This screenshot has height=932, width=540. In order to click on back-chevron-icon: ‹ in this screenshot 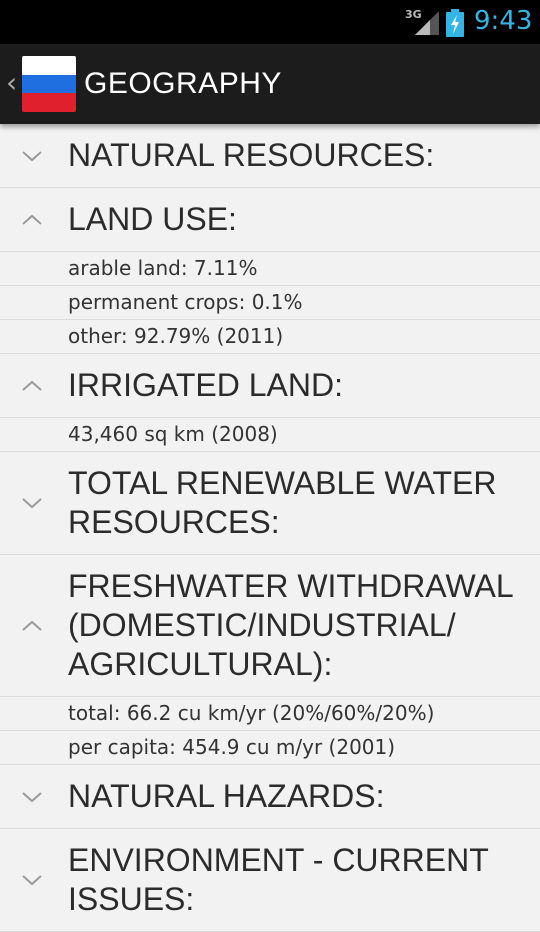, I will do `click(11, 82)`.